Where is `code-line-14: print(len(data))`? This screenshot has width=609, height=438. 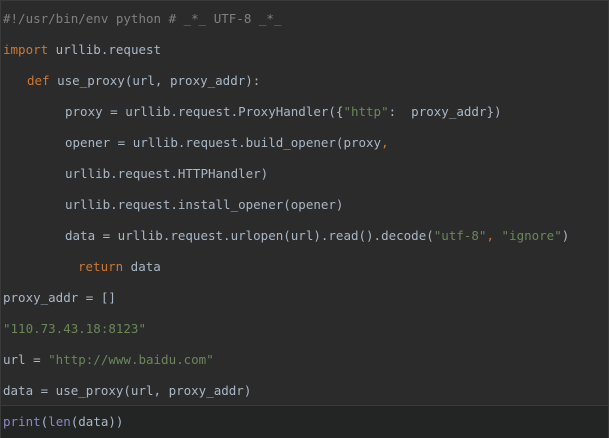 code-line-14: print(len(data)) is located at coordinates (63, 422).